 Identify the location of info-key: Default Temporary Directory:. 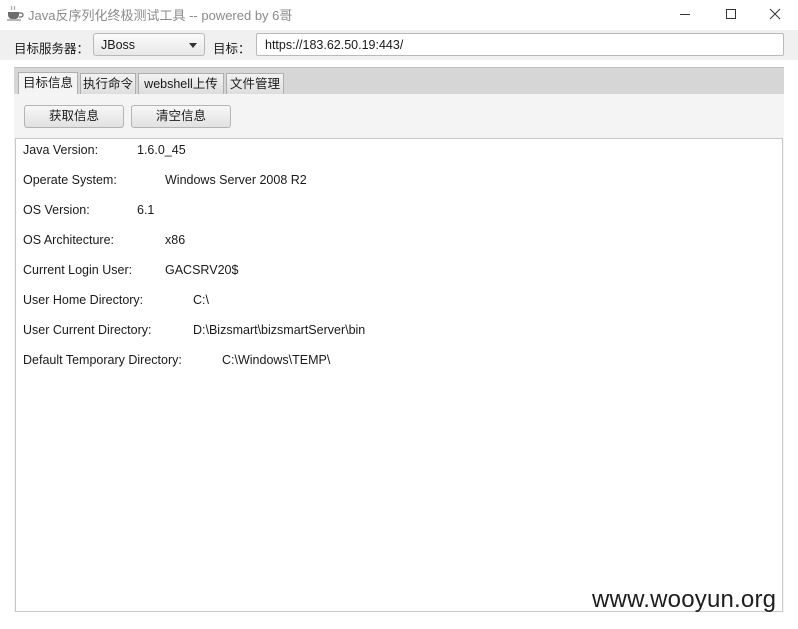
(102, 360).